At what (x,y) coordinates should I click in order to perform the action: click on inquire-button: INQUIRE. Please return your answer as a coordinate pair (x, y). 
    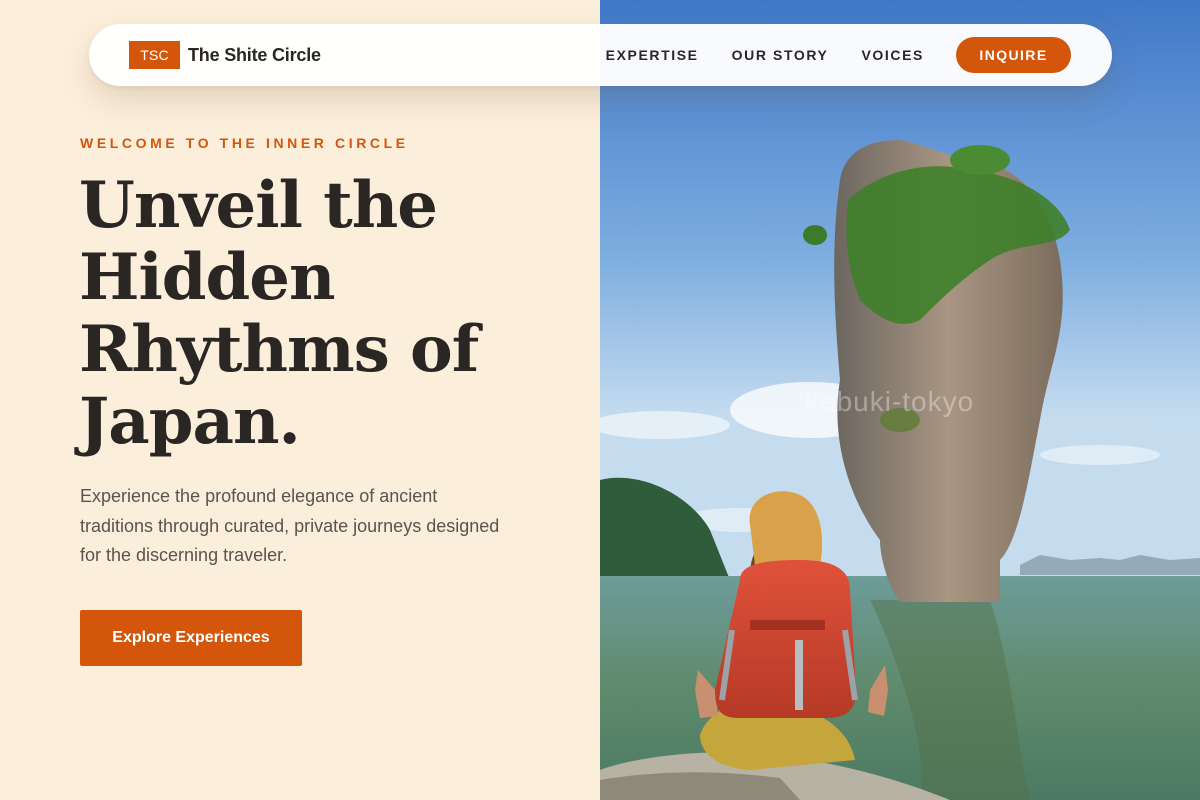
    Looking at the image, I should click on (1013, 55).